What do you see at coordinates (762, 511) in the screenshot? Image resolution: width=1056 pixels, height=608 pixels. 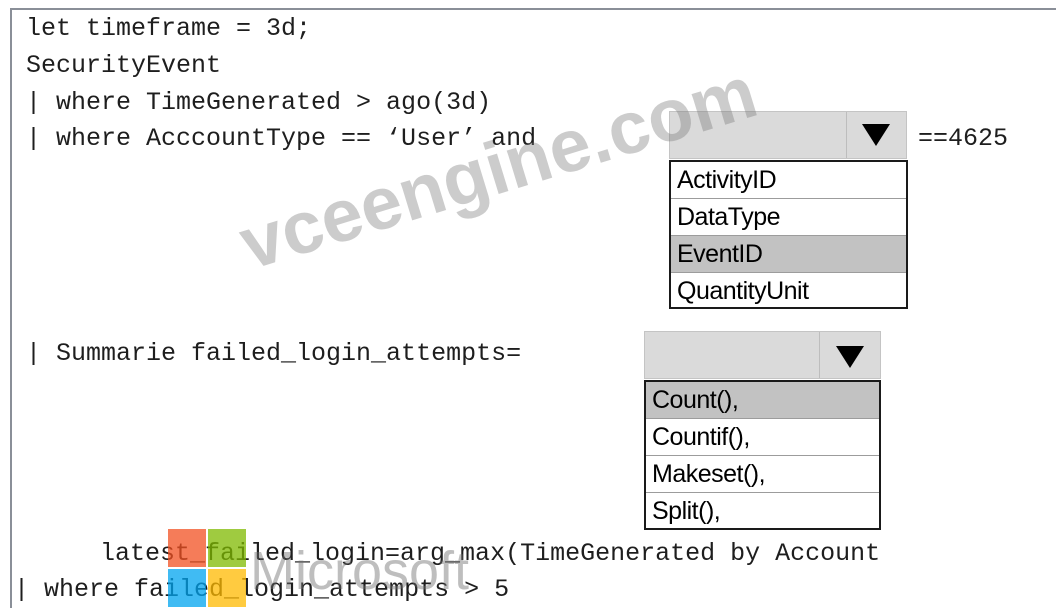 I see `option-split: Split(),` at bounding box center [762, 511].